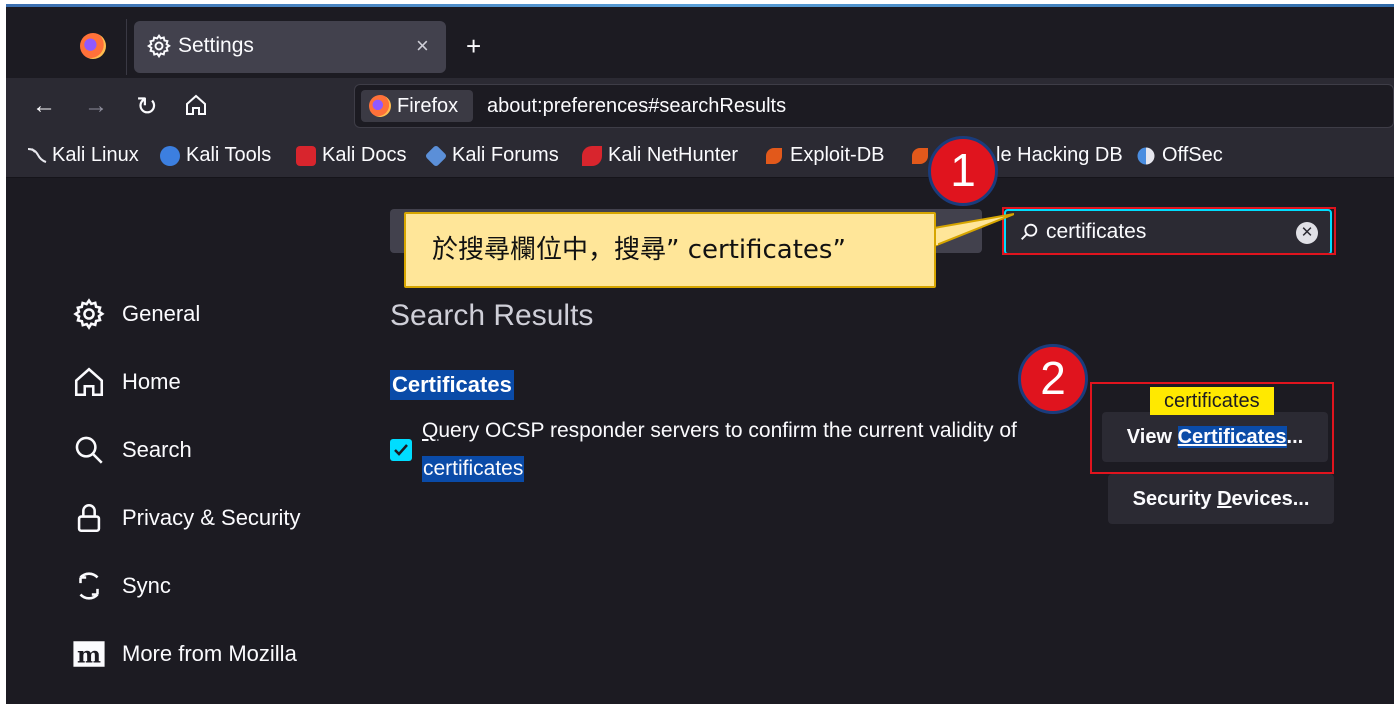  Describe the element at coordinates (473, 469) in the screenshot. I see `ocsp-label-highlight: certificates` at that location.